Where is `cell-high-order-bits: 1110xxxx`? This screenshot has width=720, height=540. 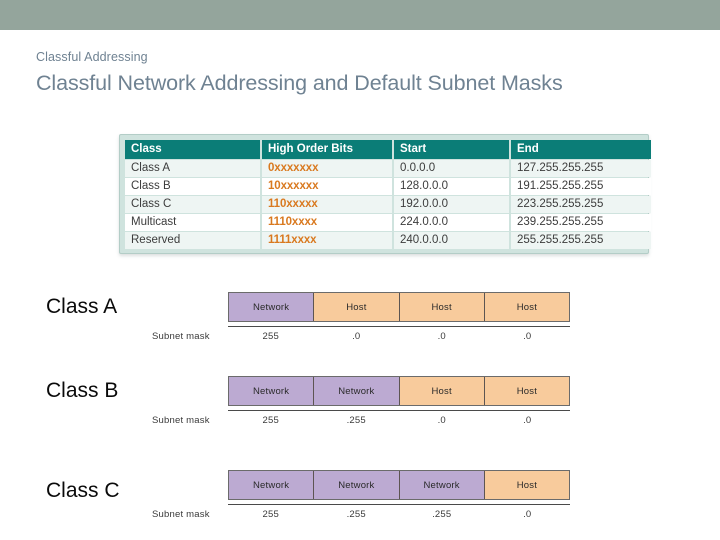
cell-high-order-bits: 1110xxxx is located at coordinates (327, 222).